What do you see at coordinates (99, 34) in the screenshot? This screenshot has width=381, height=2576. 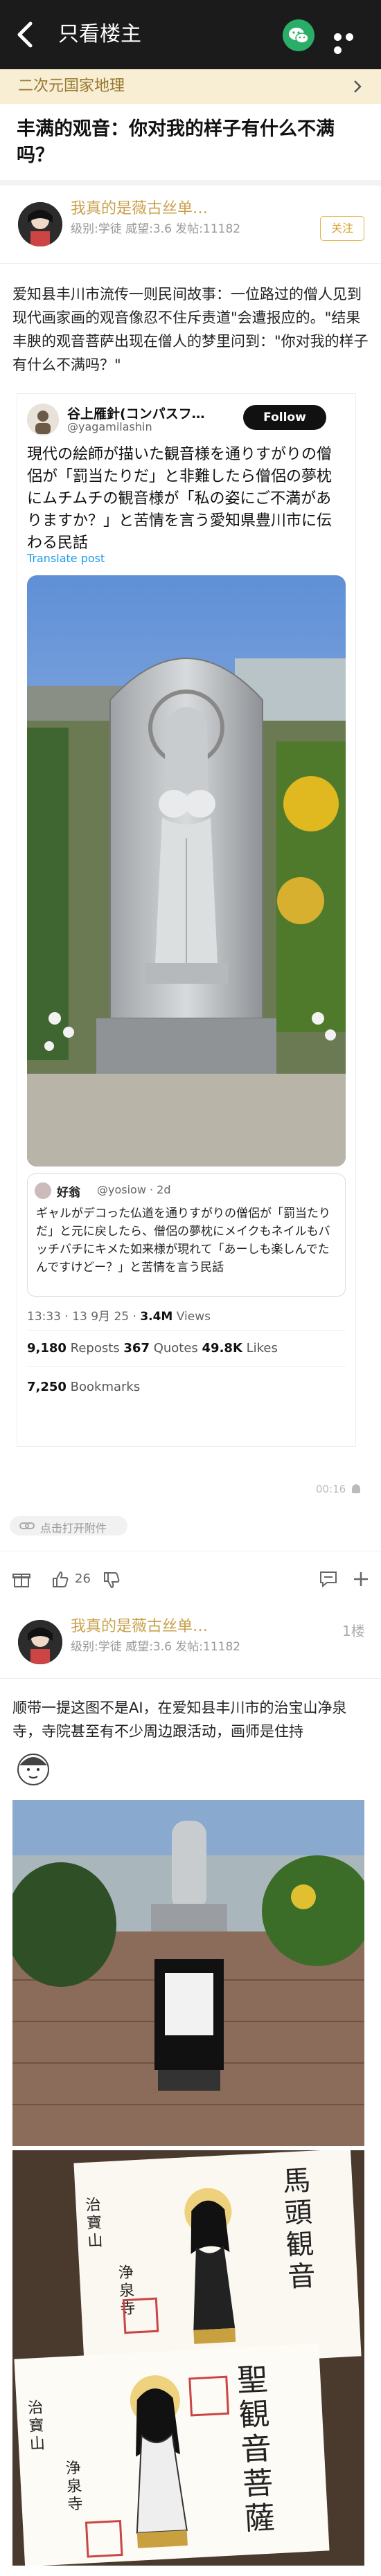 I see `page-title: 只看楼主` at bounding box center [99, 34].